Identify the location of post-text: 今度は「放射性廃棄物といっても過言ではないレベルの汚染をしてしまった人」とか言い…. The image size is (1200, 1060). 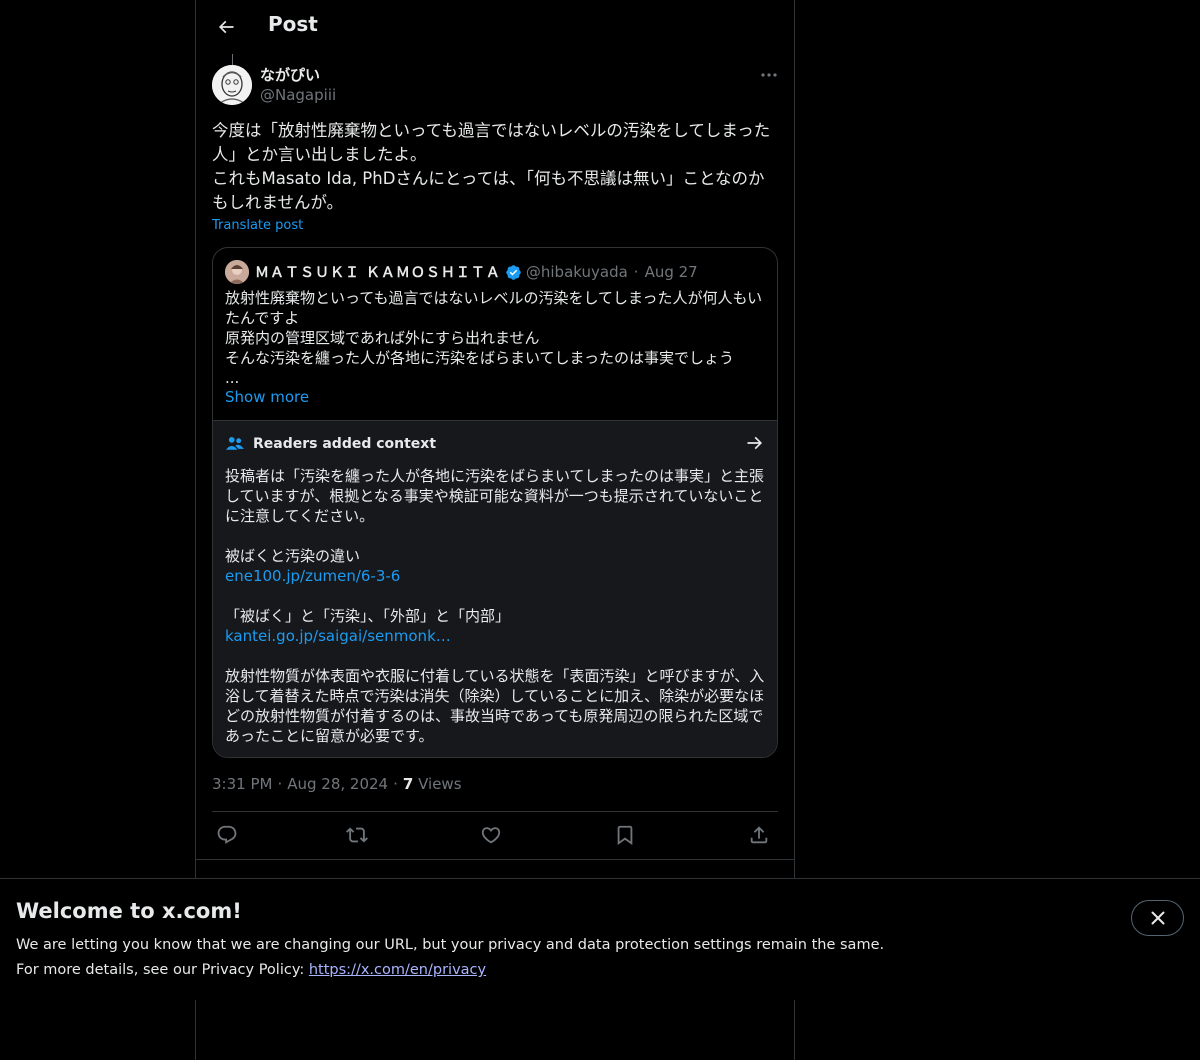
(491, 166).